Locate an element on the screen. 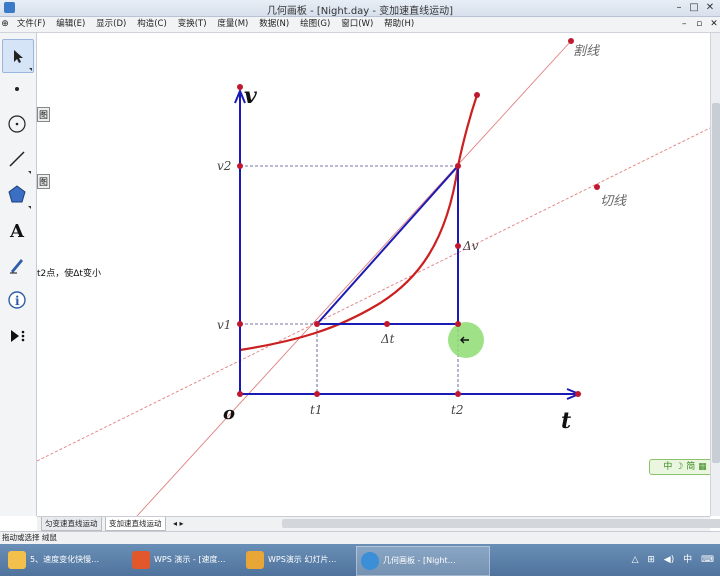 This screenshot has height=576, width=720. tray-volume-icon: ◀) is located at coordinates (669, 560).